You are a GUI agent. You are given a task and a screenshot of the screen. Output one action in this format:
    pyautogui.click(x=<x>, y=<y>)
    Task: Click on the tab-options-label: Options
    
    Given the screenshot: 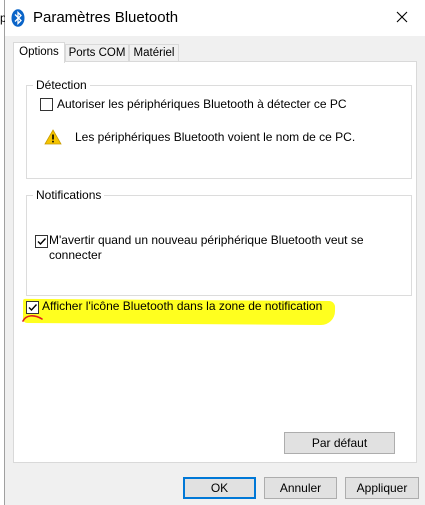 What is the action you would take?
    pyautogui.click(x=39, y=52)
    